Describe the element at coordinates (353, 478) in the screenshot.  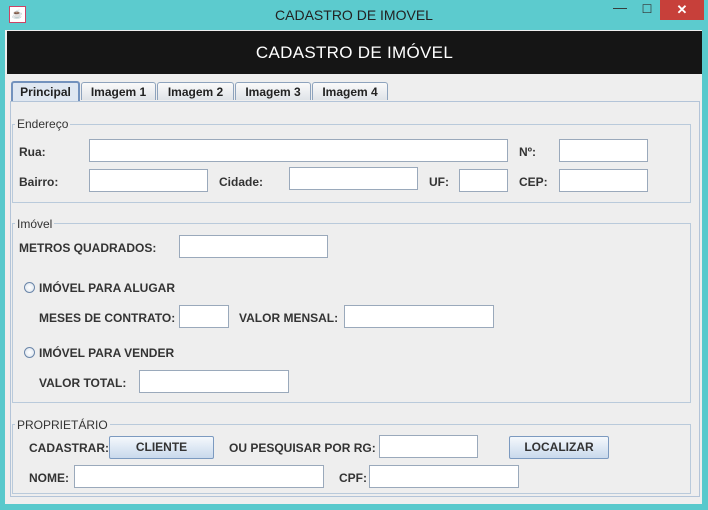
I see `cpf-label: CPF:` at that location.